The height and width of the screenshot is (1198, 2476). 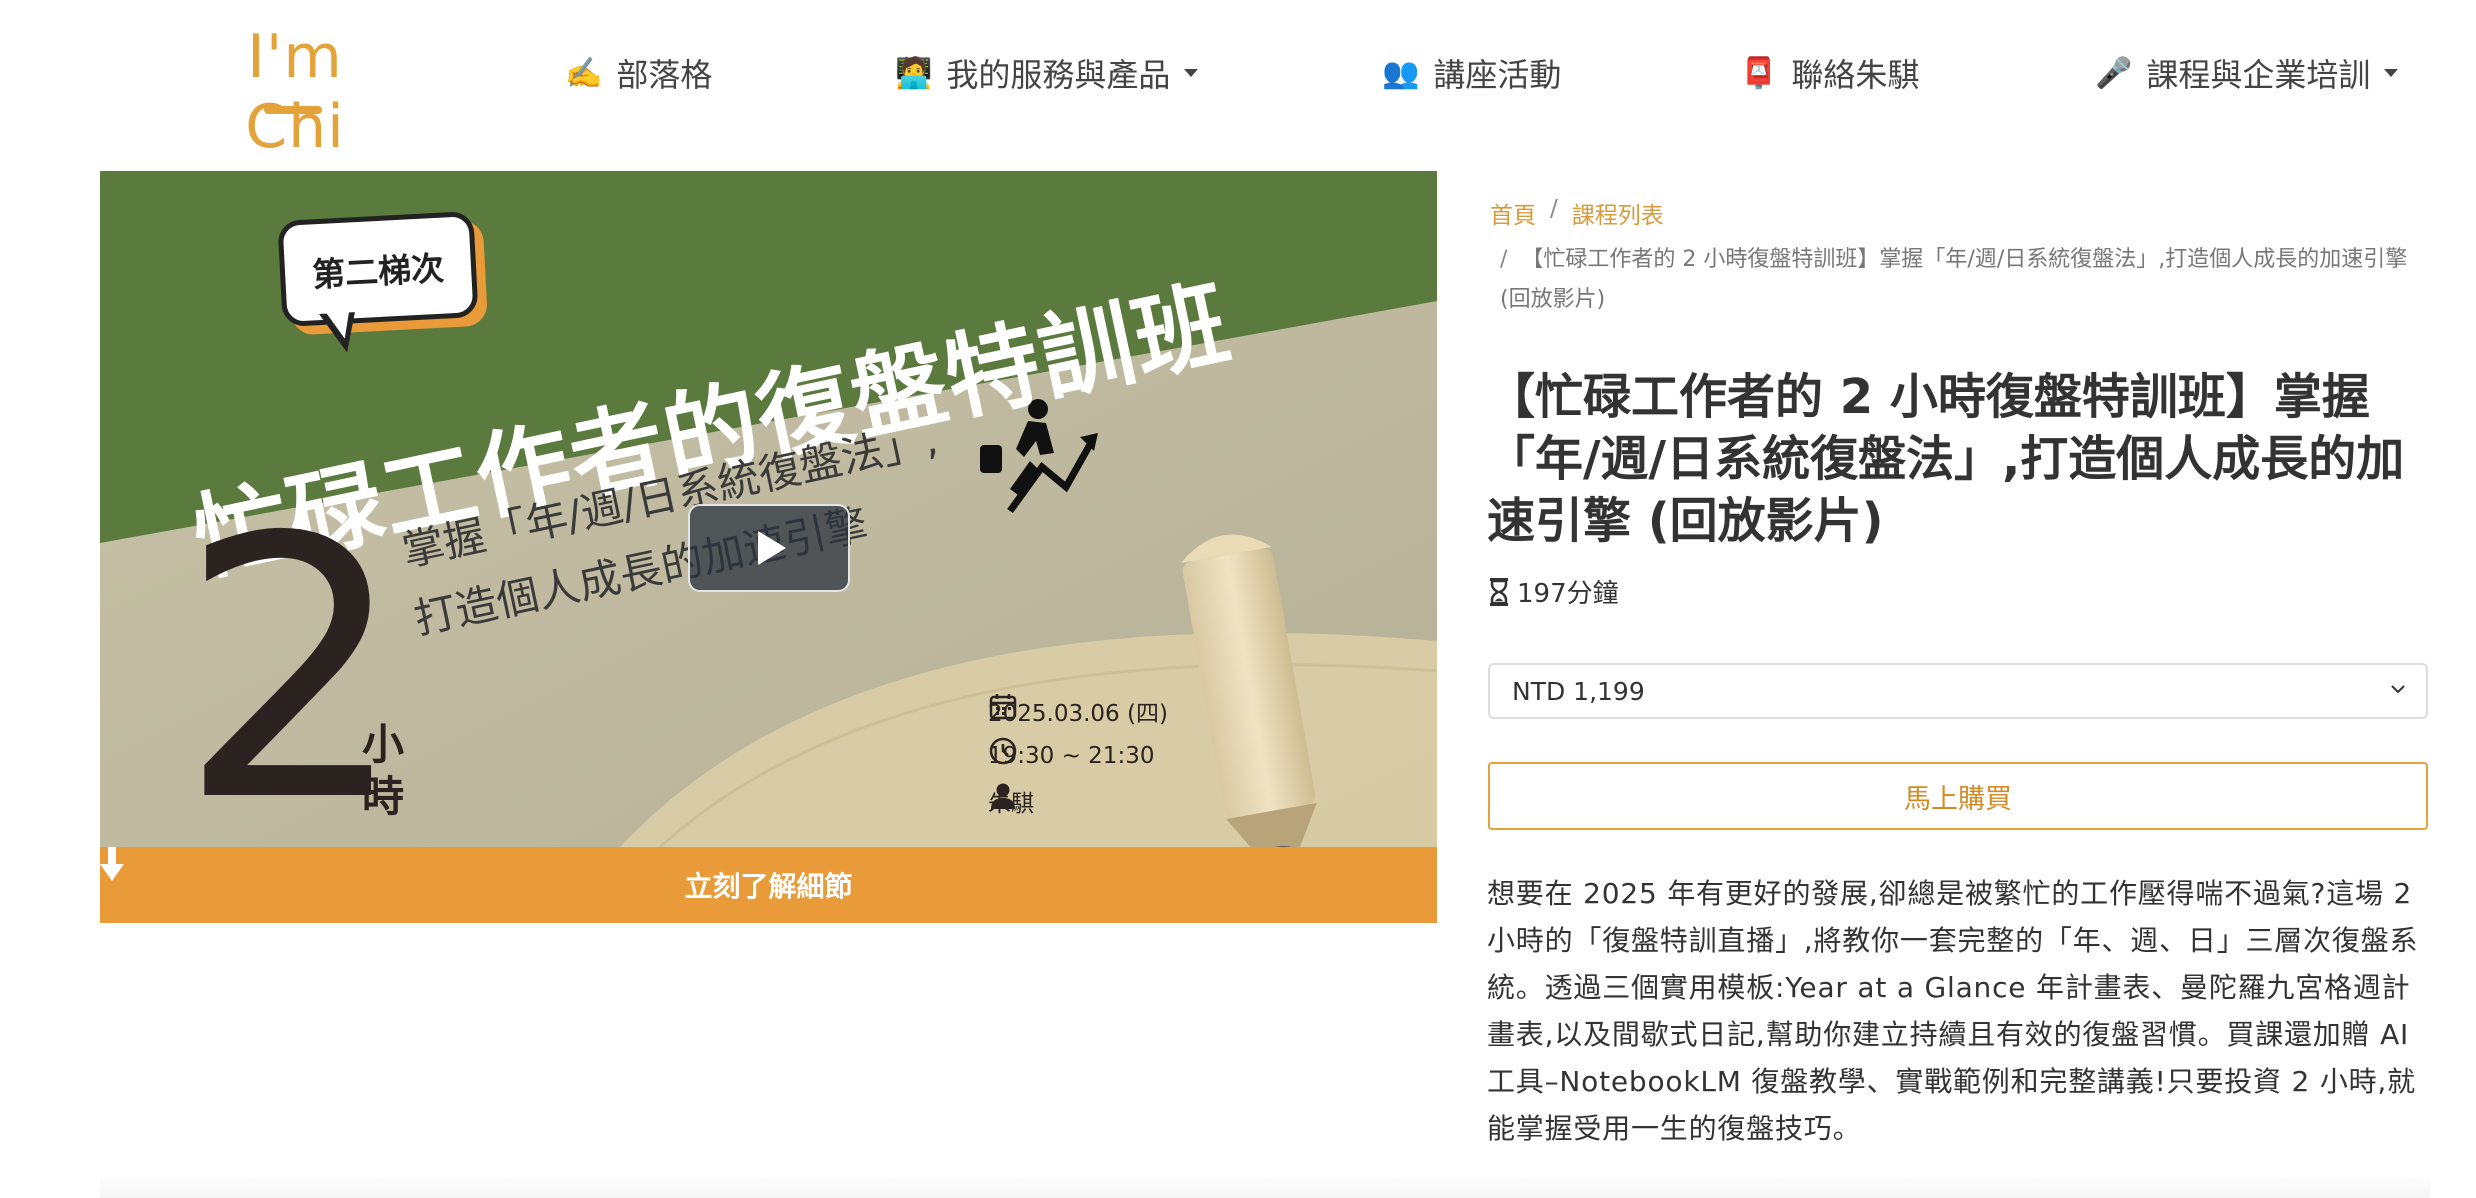 I want to click on nav-blog: ✍️ 部落格, so click(x=638, y=73).